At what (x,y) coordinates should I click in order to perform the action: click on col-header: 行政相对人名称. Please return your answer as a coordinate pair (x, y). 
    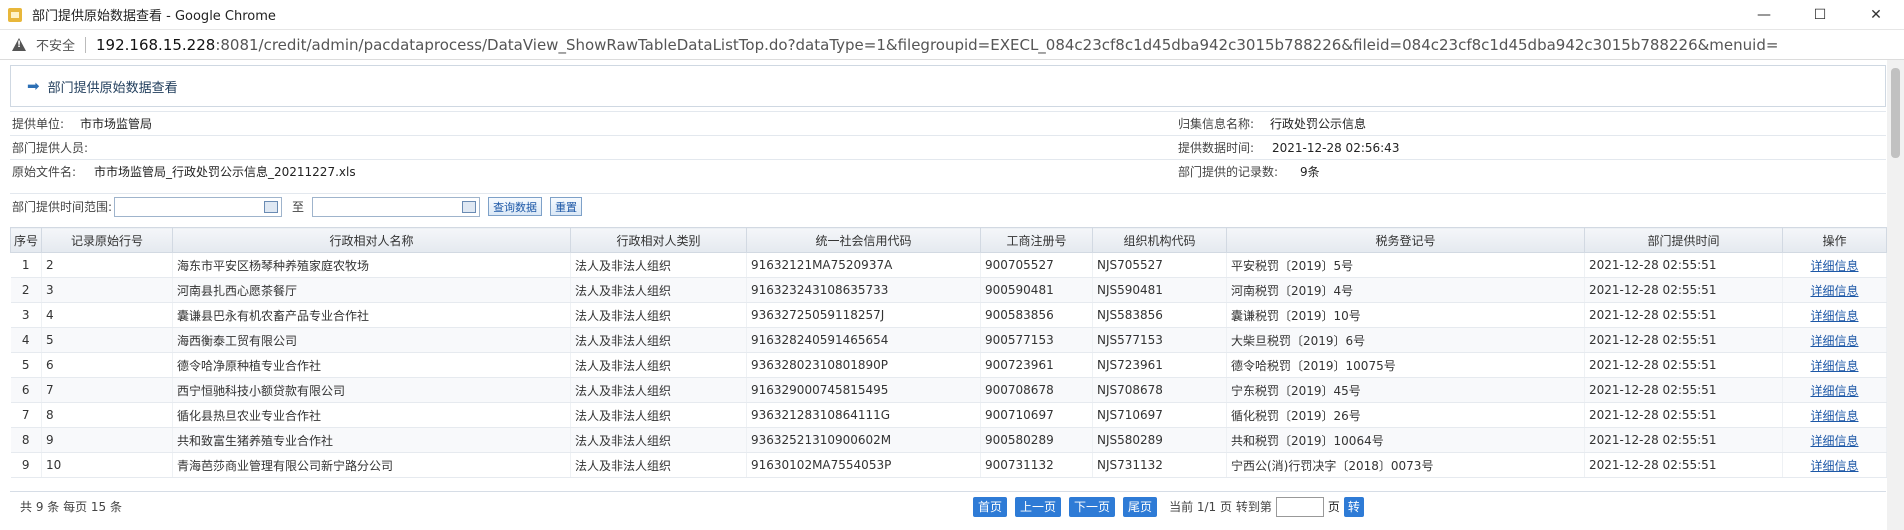
    Looking at the image, I should click on (371, 240).